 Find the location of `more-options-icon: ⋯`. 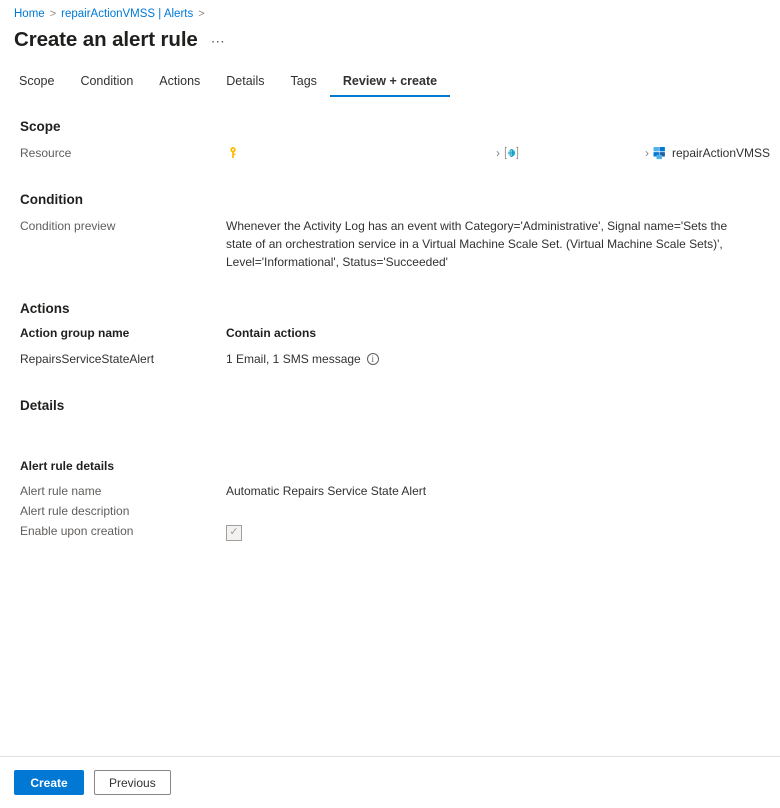

more-options-icon: ⋯ is located at coordinates (218, 41).